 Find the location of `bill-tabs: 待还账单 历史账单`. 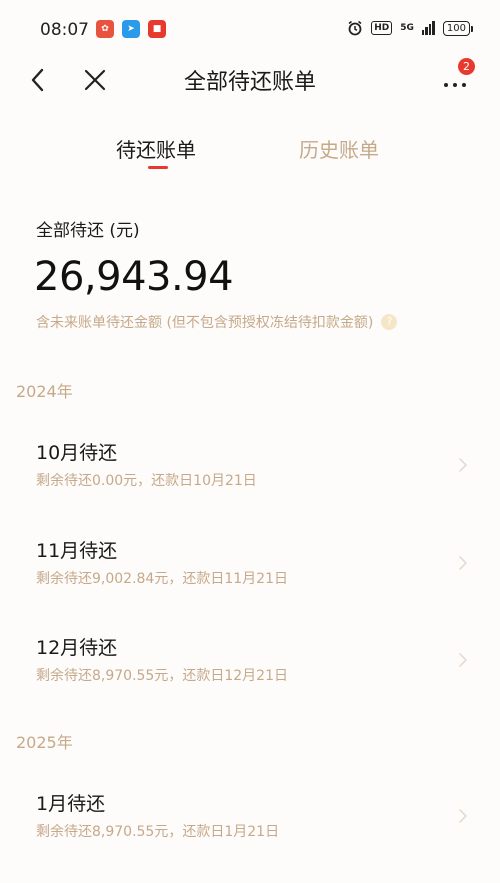

bill-tabs: 待还账单 历史账单 is located at coordinates (250, 154).